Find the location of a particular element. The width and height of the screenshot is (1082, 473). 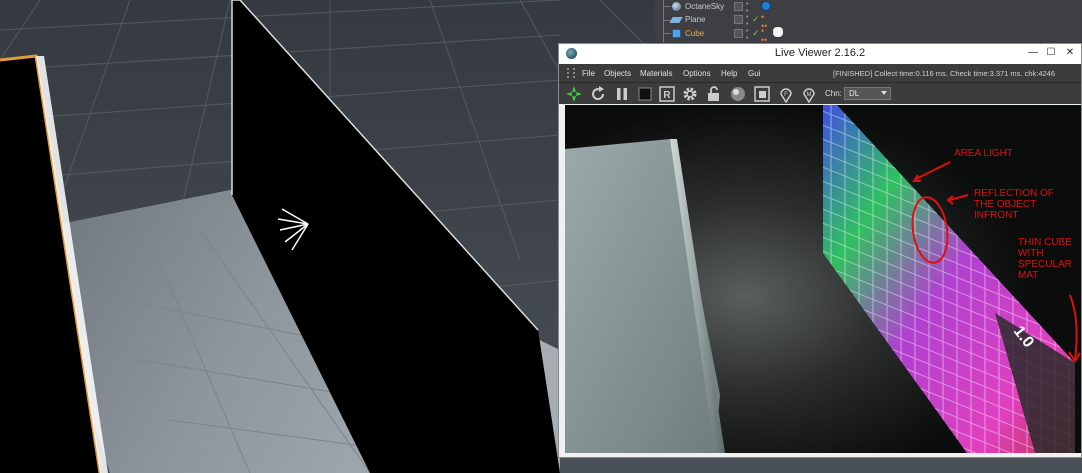

channel-label: Chn: is located at coordinates (833, 93).